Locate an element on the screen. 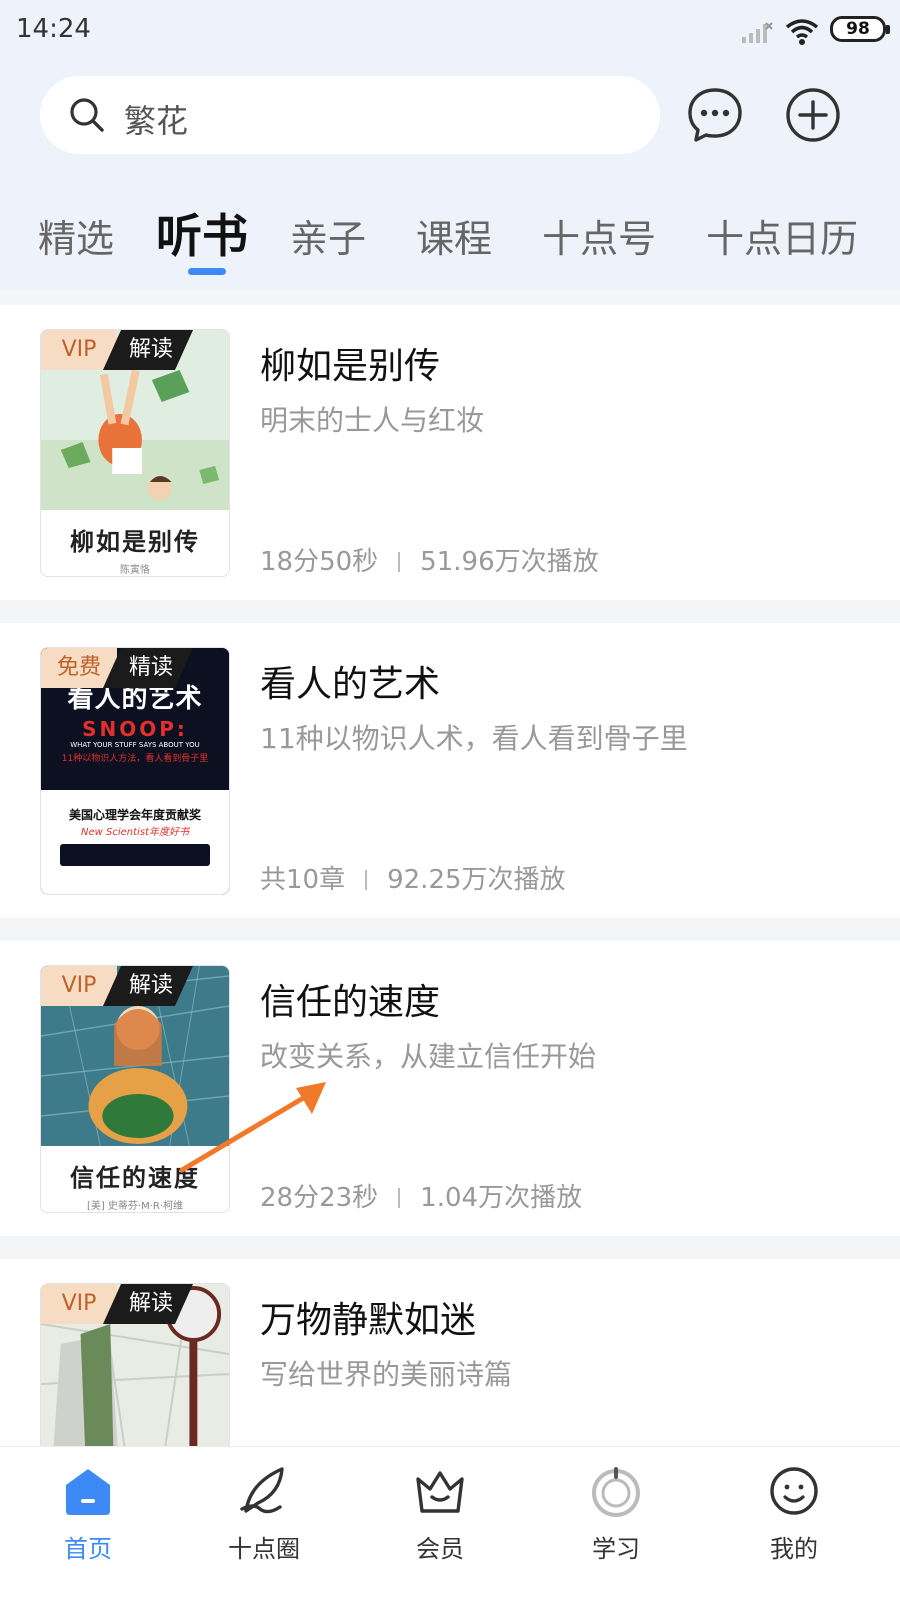 The height and width of the screenshot is (1600, 900). study-icon is located at coordinates (616, 1492).